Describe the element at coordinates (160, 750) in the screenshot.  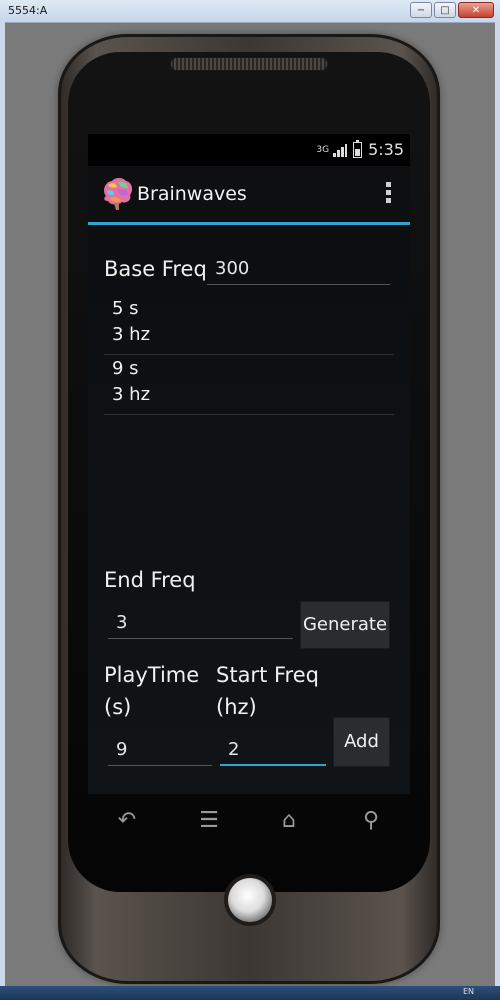
I see `playtime-input: 9` at that location.